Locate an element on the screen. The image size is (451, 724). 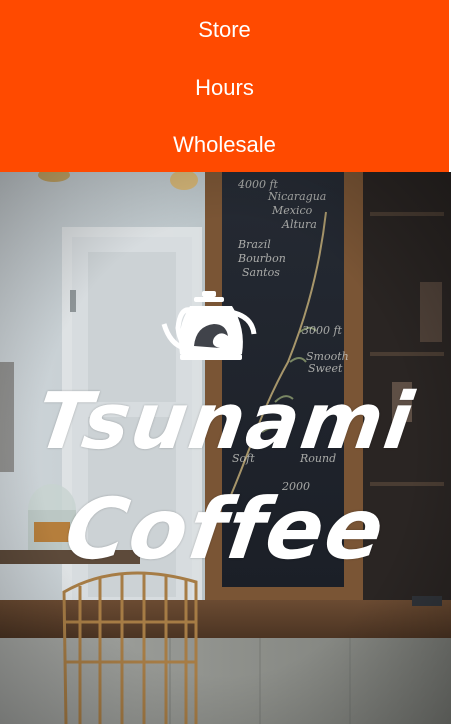
nav-item-wholesale: Wholesale is located at coordinates (224, 144).